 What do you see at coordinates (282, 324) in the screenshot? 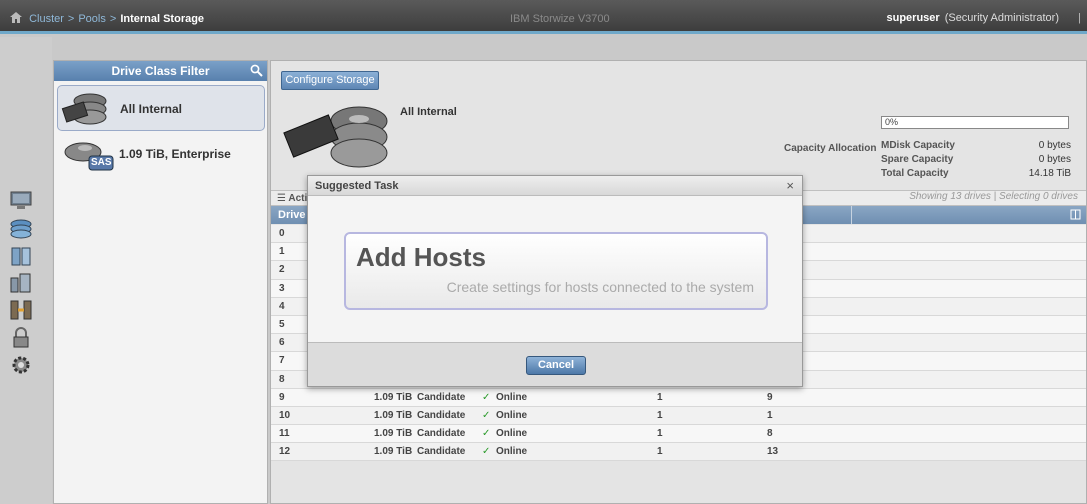
I see `drive-id-cell: 5` at bounding box center [282, 324].